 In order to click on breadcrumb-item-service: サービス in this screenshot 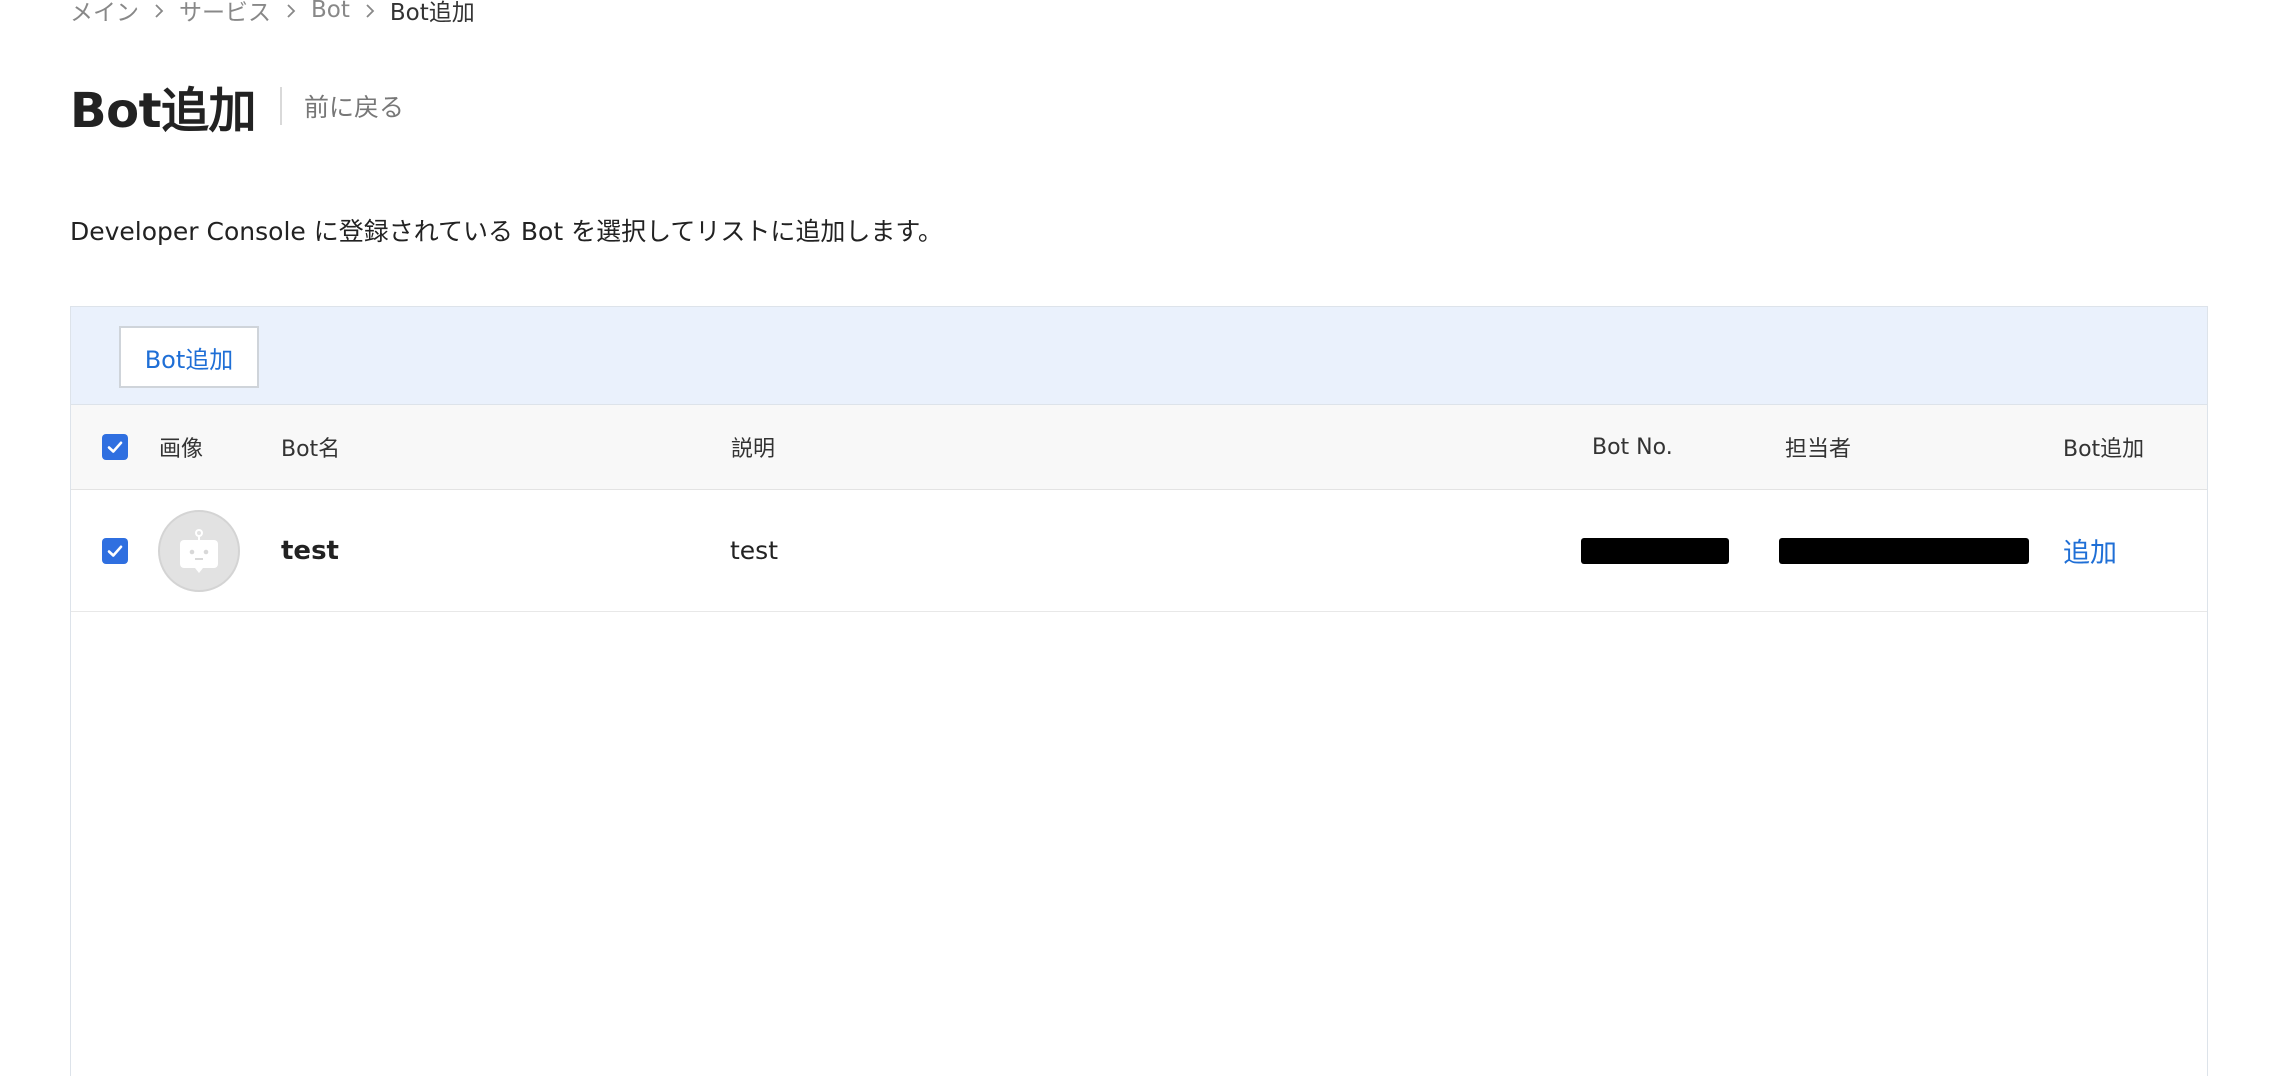, I will do `click(225, 13)`.